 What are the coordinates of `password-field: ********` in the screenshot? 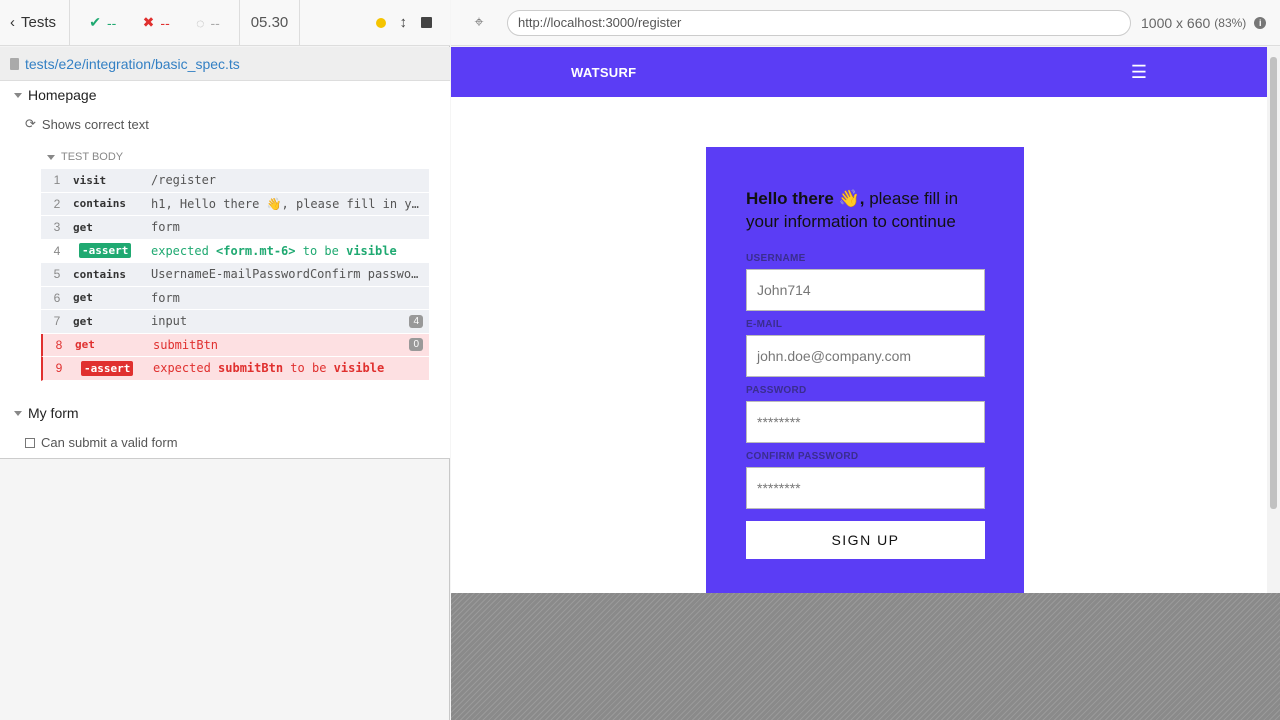 It's located at (865, 422).